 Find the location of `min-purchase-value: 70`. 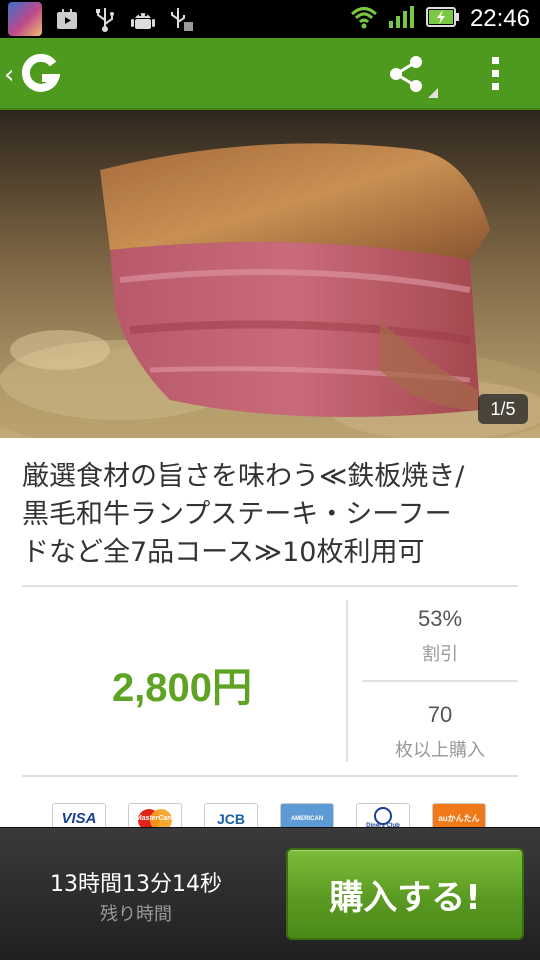

min-purchase-value: 70 is located at coordinates (440, 714).